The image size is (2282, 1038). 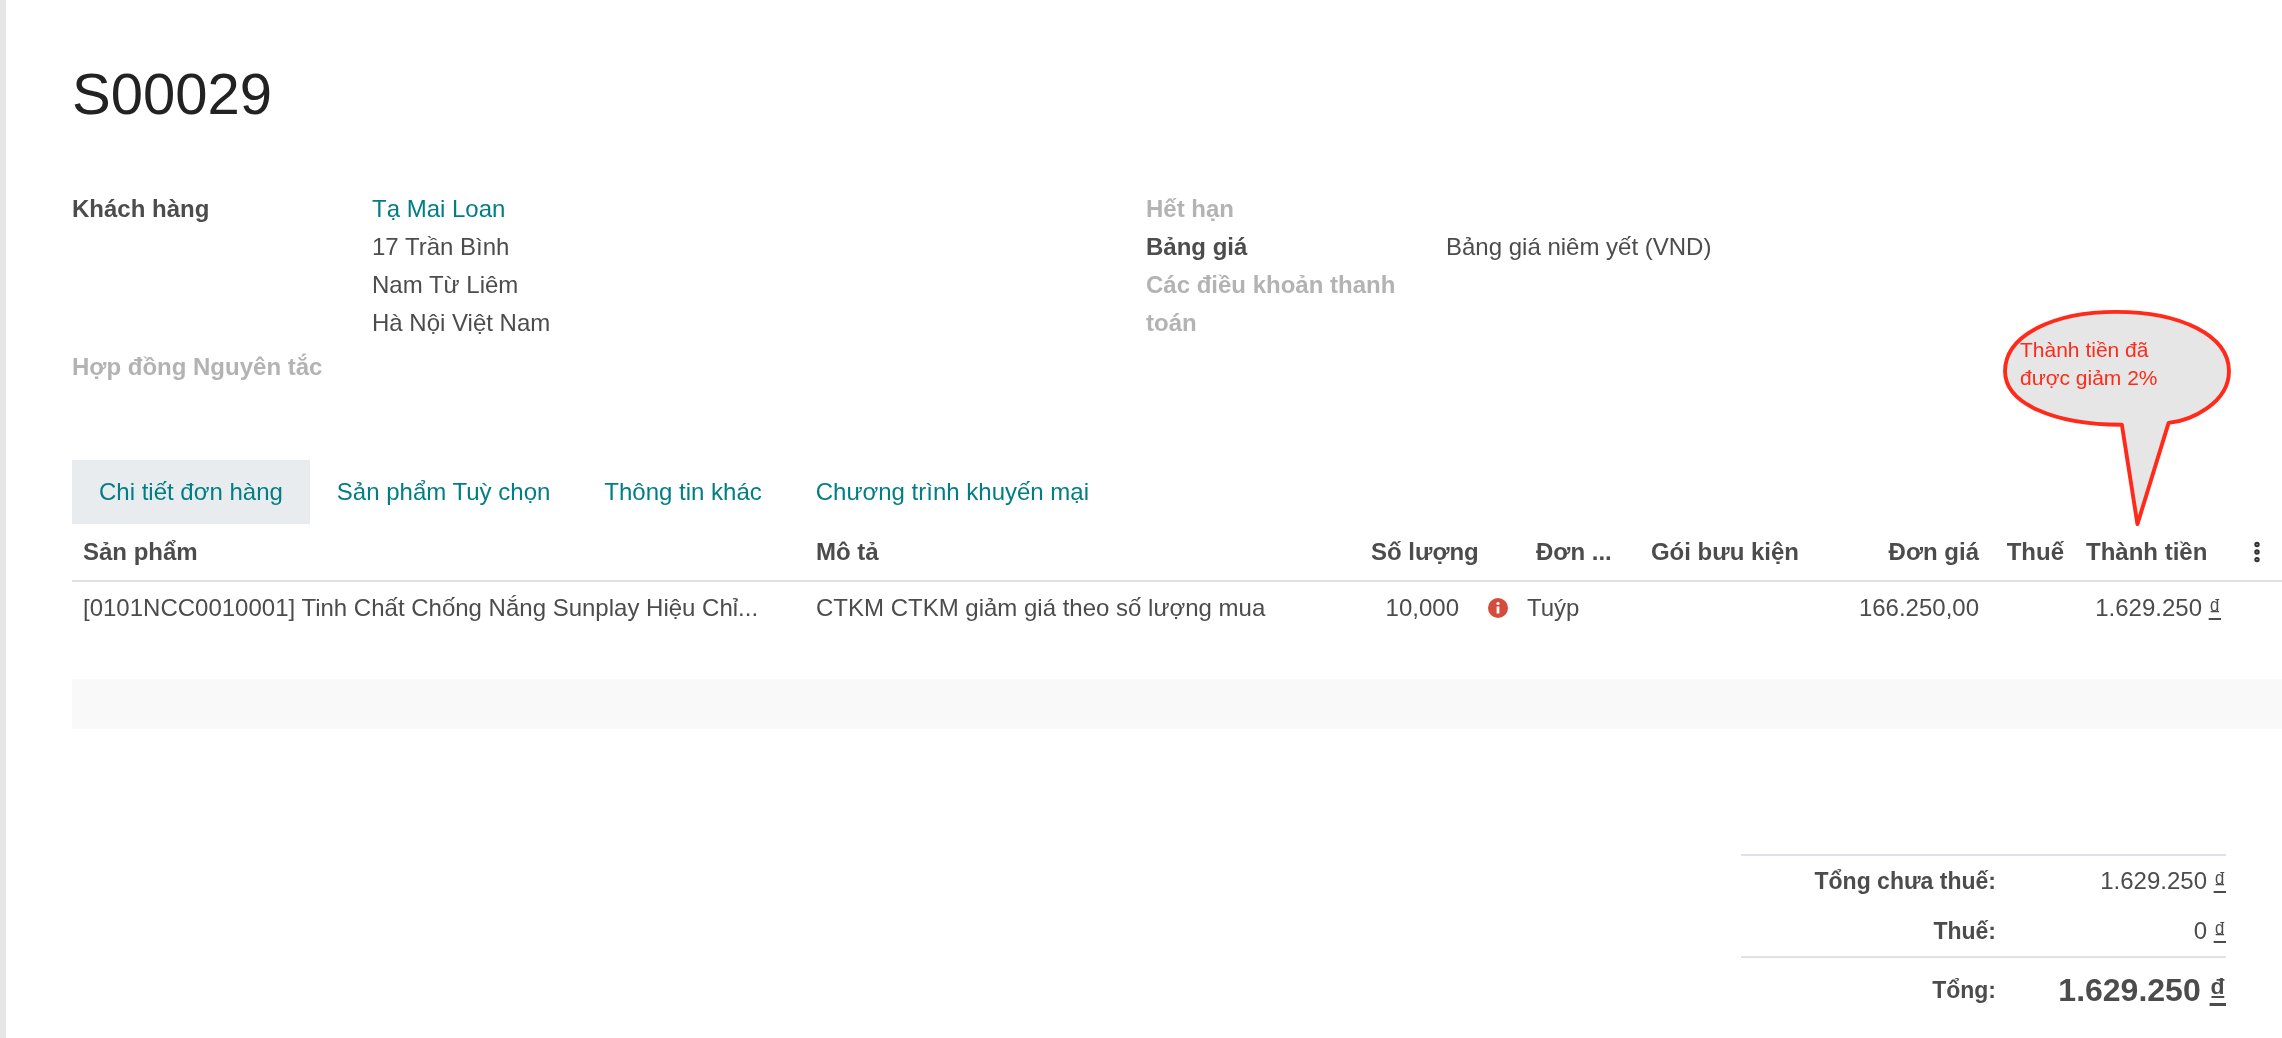 What do you see at coordinates (2209, 930) in the screenshot?
I see `total-amount: 0 ₫` at bounding box center [2209, 930].